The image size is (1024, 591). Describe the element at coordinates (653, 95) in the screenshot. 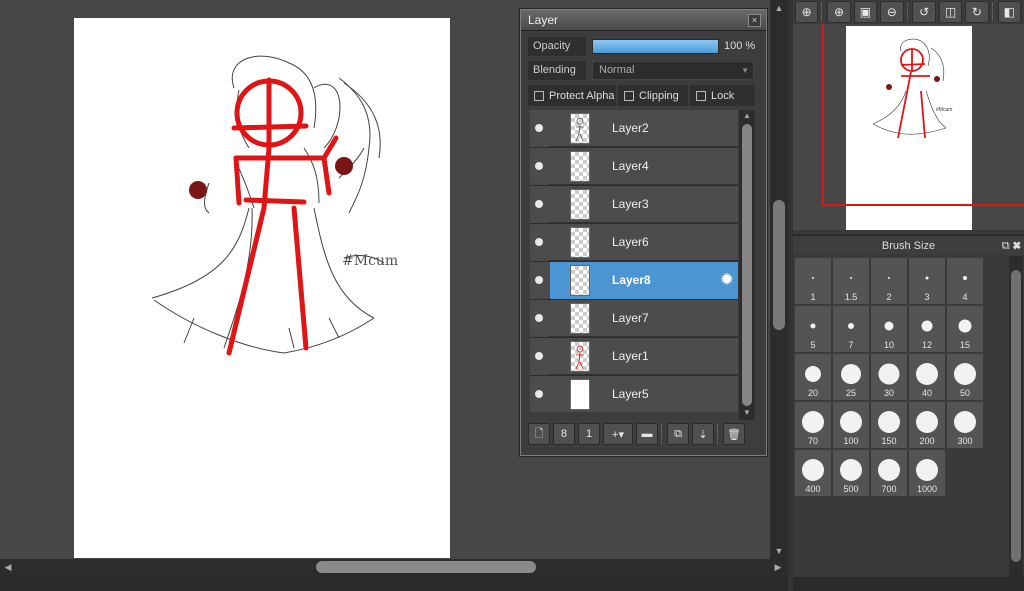

I see `clipping-checkbox: Clipping` at that location.